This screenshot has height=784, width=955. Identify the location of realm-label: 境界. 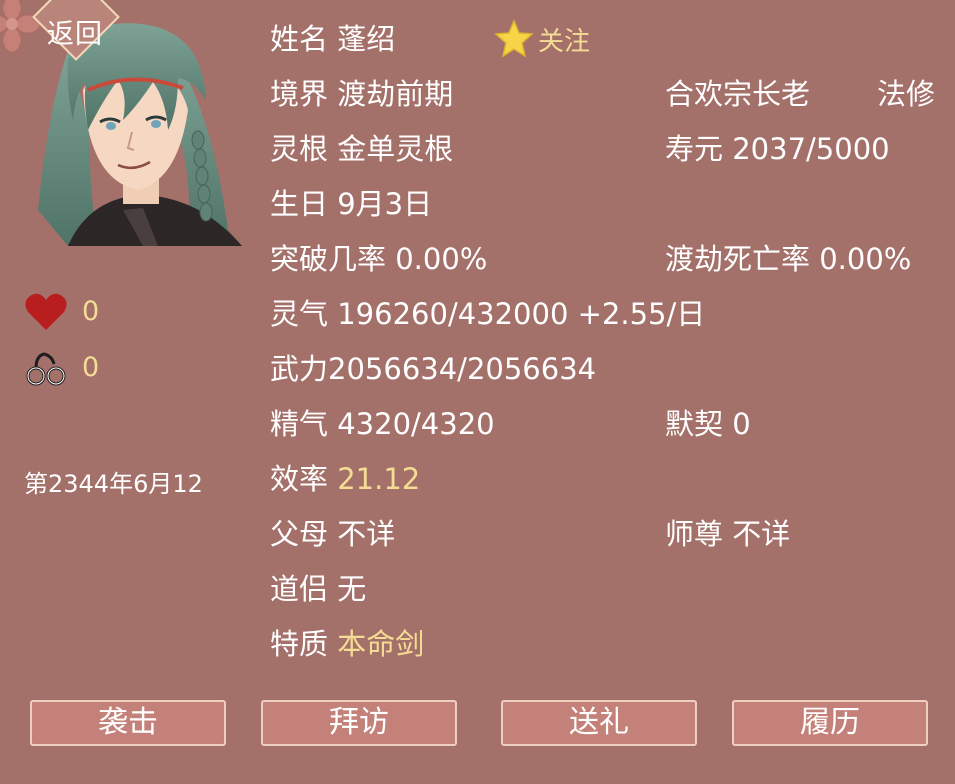
(299, 94).